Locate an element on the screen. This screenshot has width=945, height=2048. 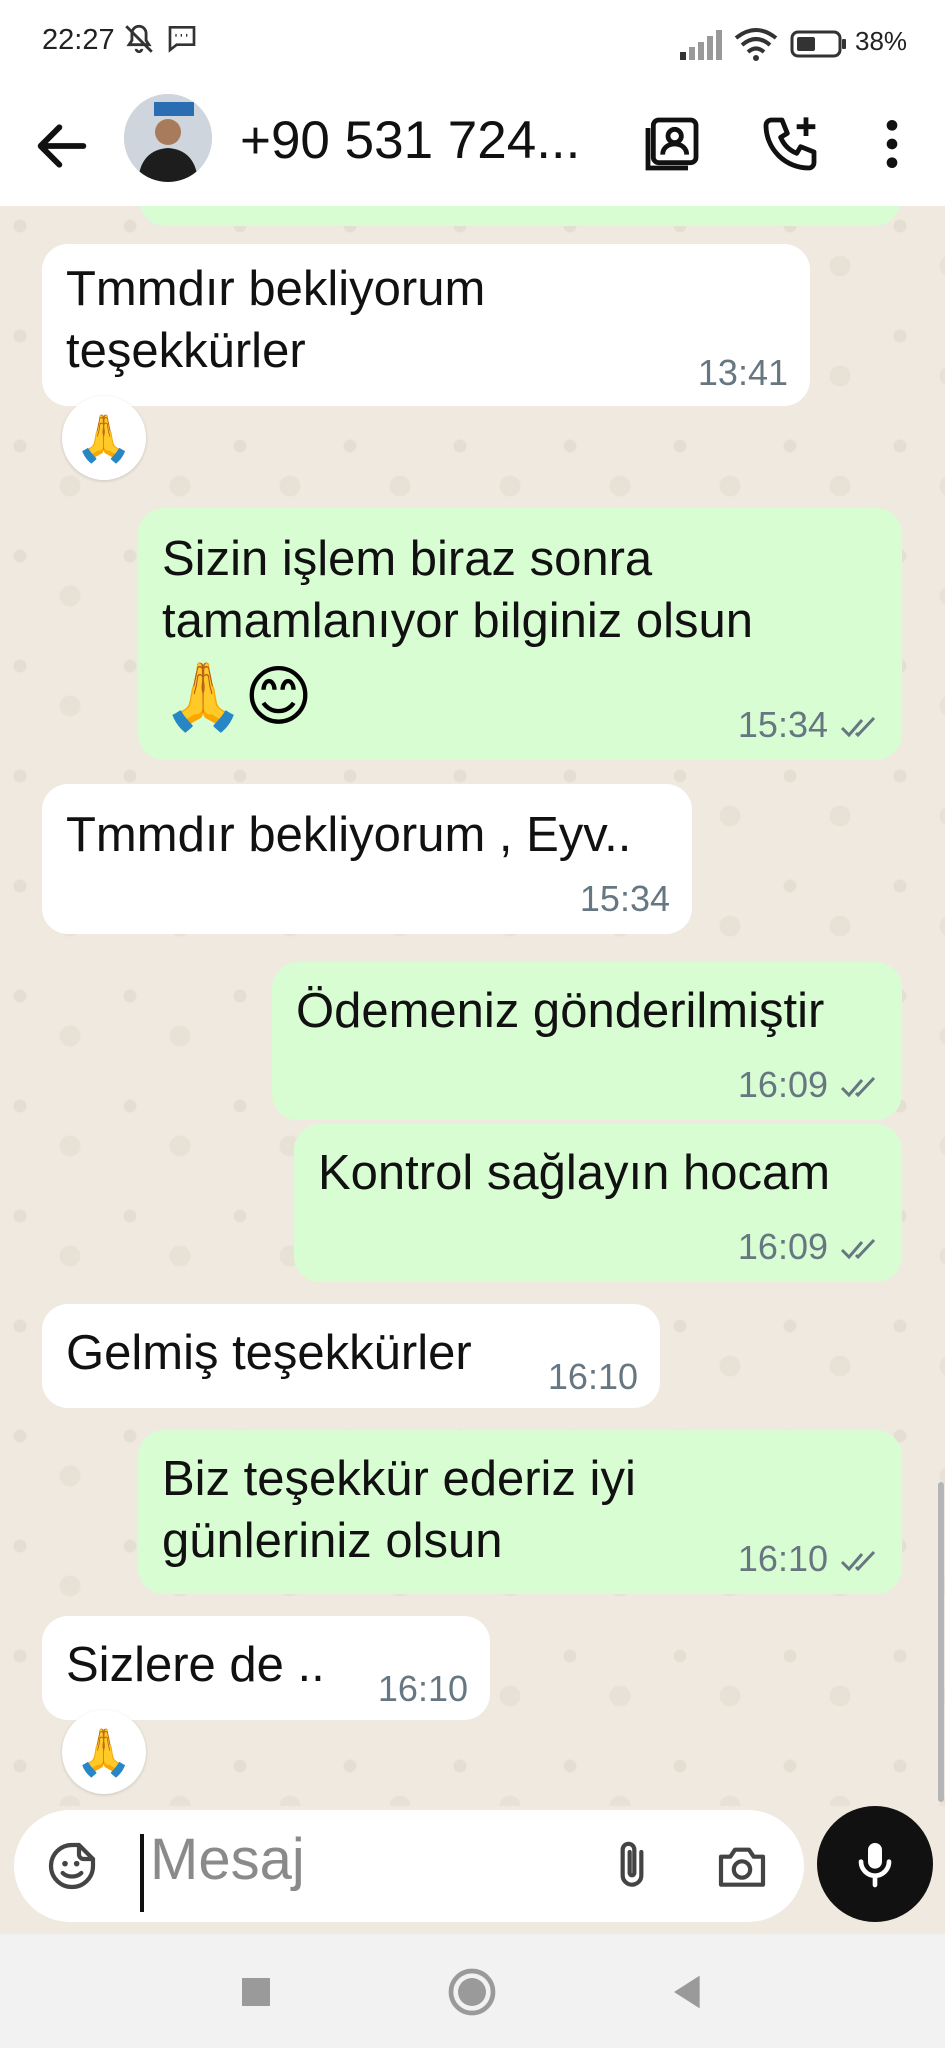
message-text: tamamlanıyor bilginiz olsun is located at coordinates (457, 621).